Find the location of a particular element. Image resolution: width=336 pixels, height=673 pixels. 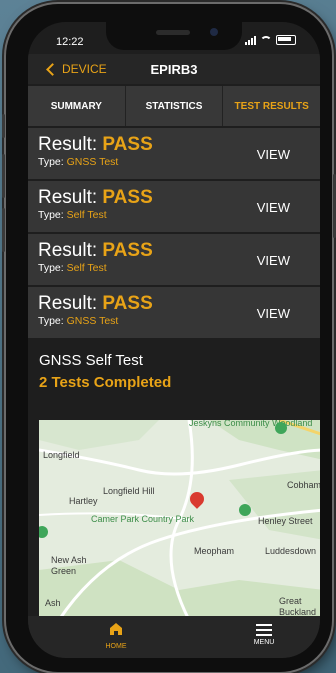

wifi-icon is located at coordinates (266, 40).